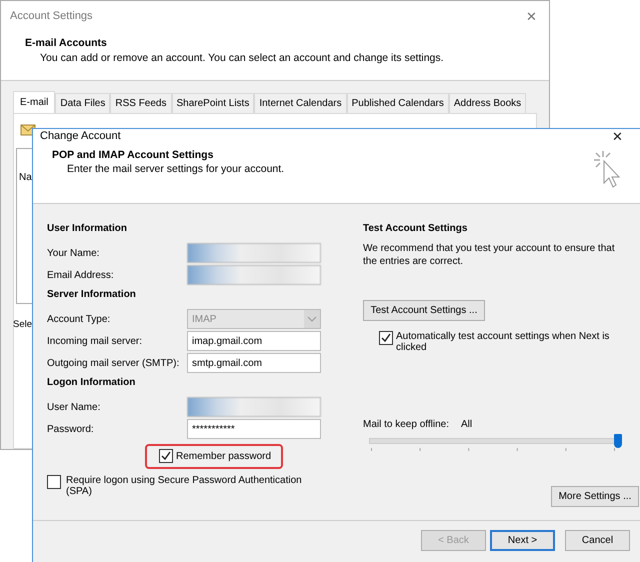 The image size is (640, 562). I want to click on selection-text: Sele, so click(22, 324).